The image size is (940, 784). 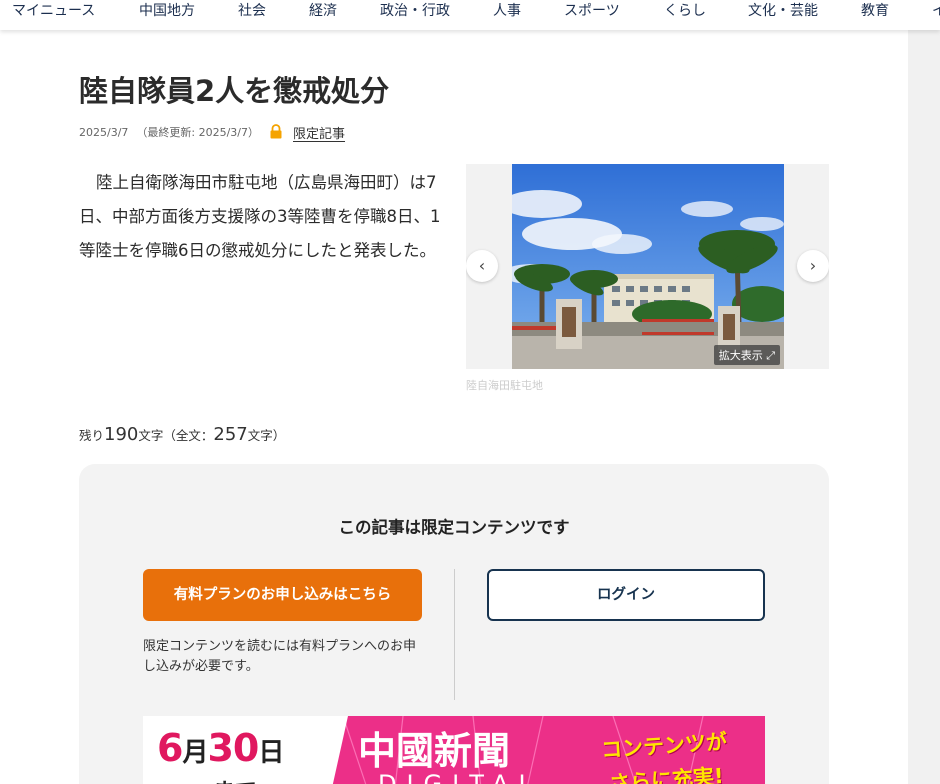 What do you see at coordinates (176, 435) in the screenshot?
I see `remain-mid: 文字（全文：` at bounding box center [176, 435].